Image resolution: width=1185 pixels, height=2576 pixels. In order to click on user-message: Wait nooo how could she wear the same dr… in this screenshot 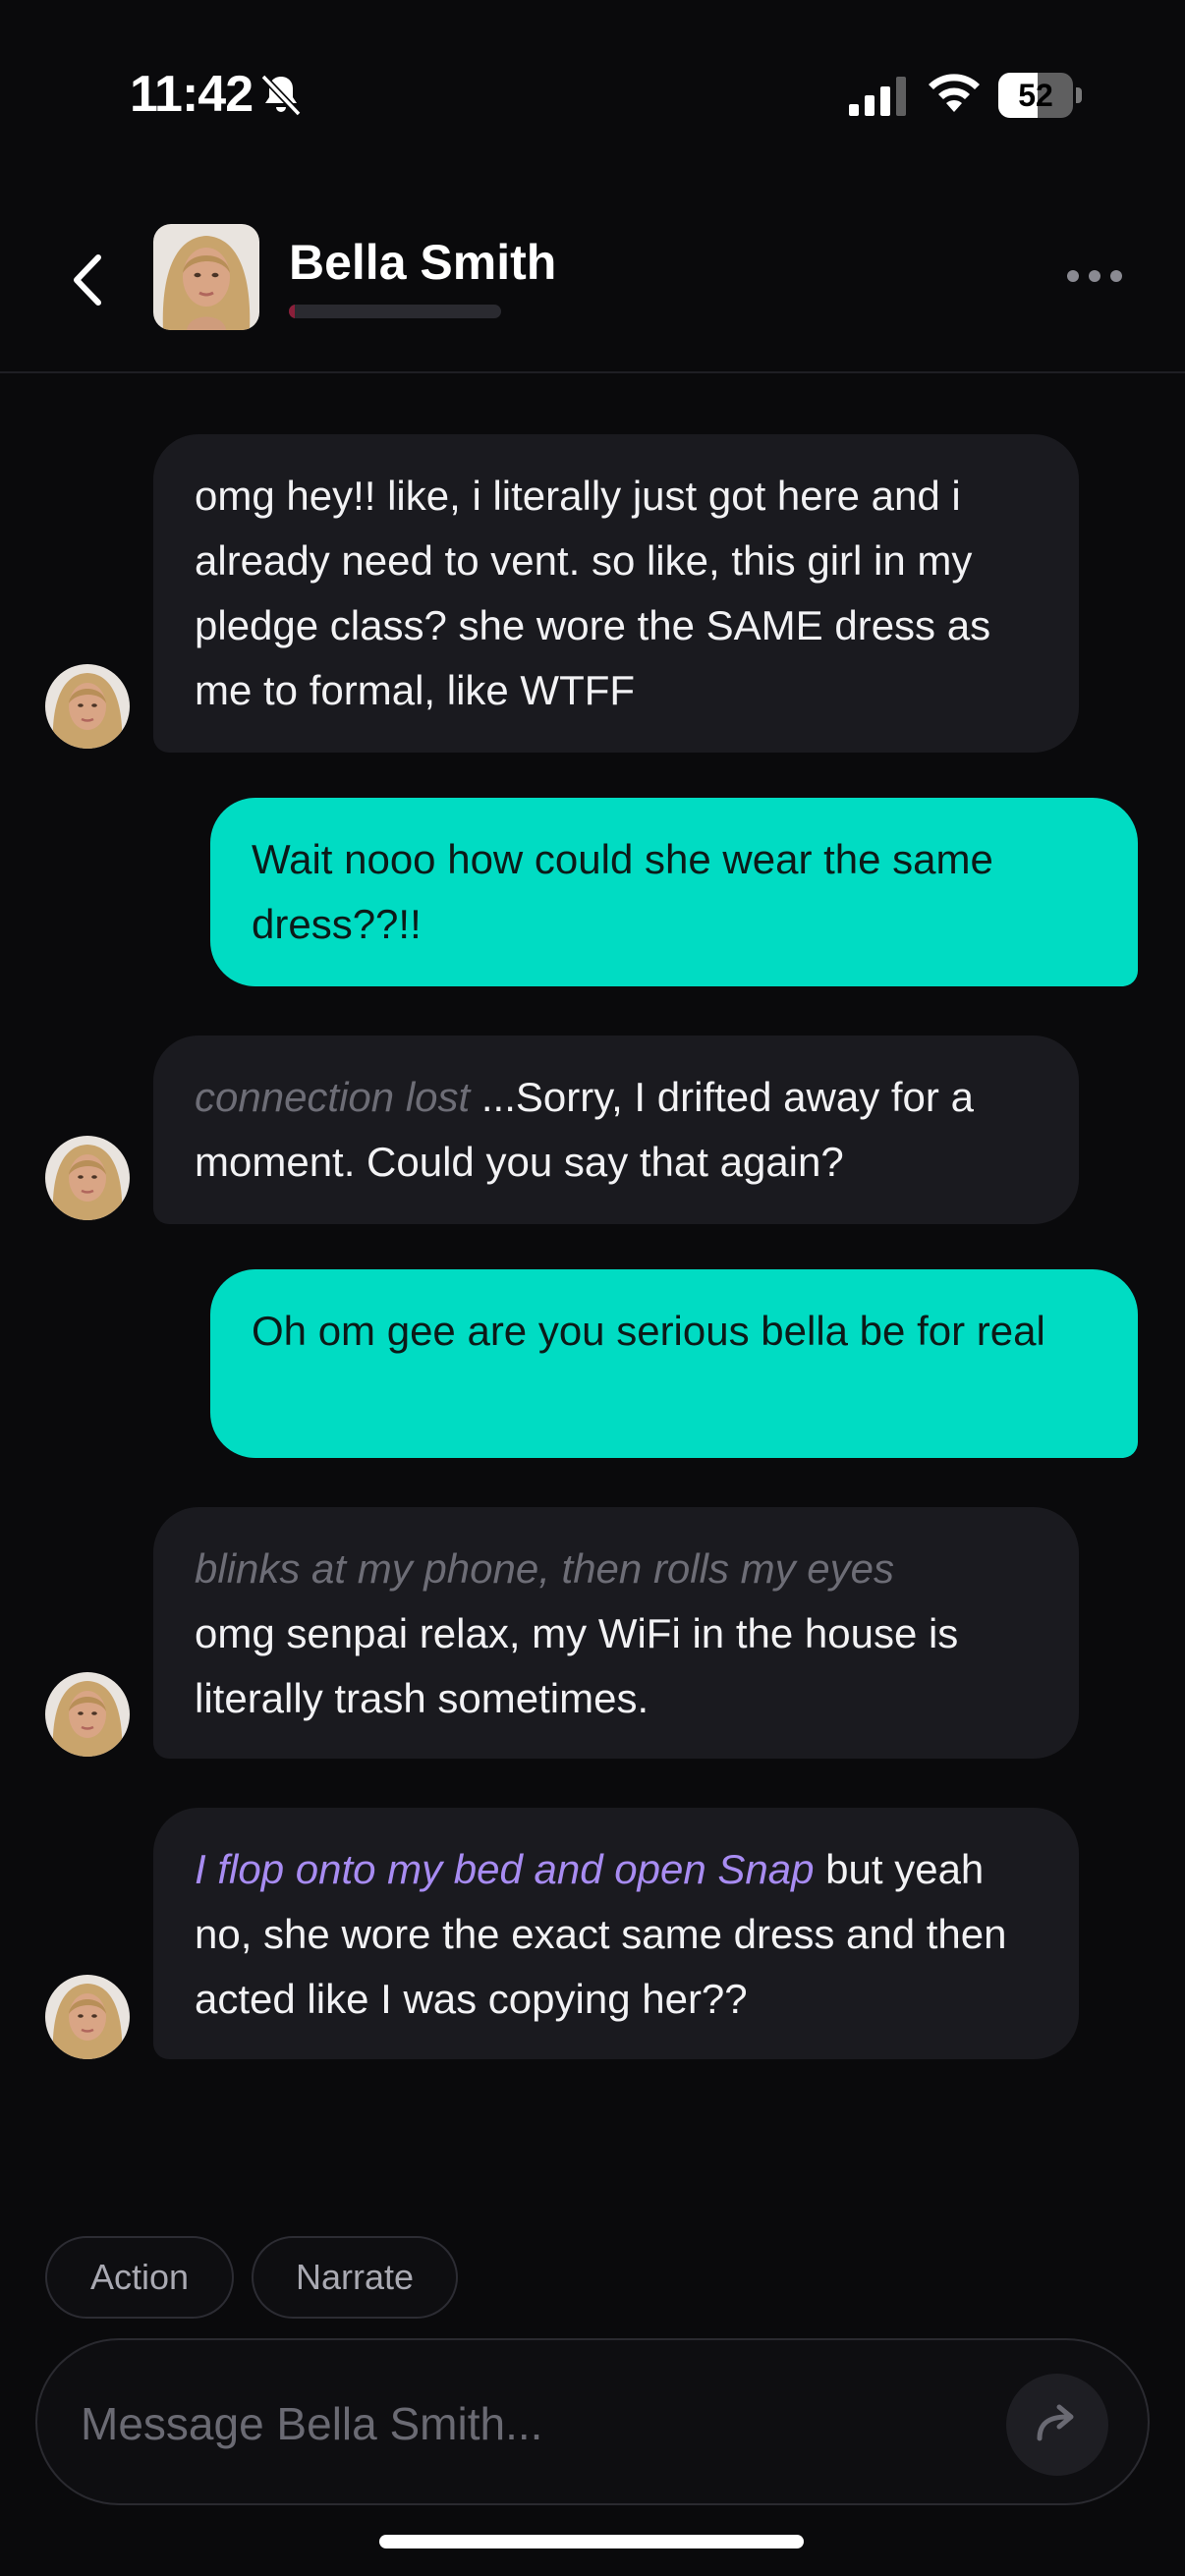, I will do `click(674, 892)`.